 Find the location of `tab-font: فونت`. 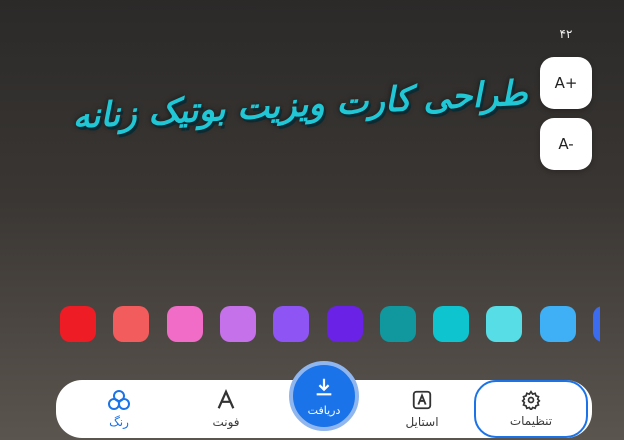

tab-font: فونت is located at coordinates (226, 409).